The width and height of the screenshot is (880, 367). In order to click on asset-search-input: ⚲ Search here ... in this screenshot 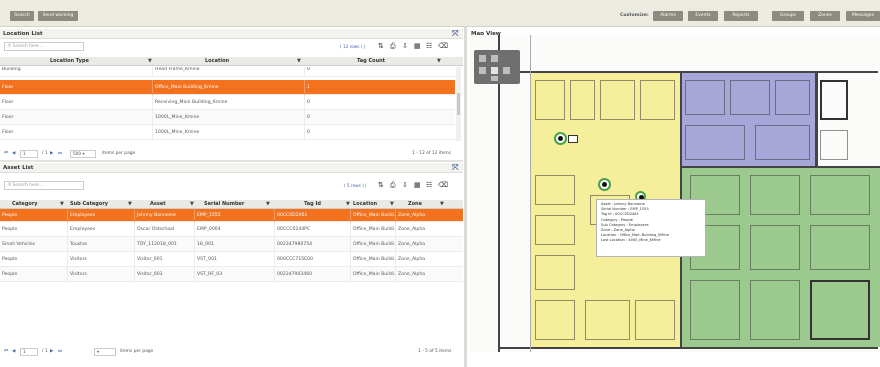, I will do `click(44, 185)`.